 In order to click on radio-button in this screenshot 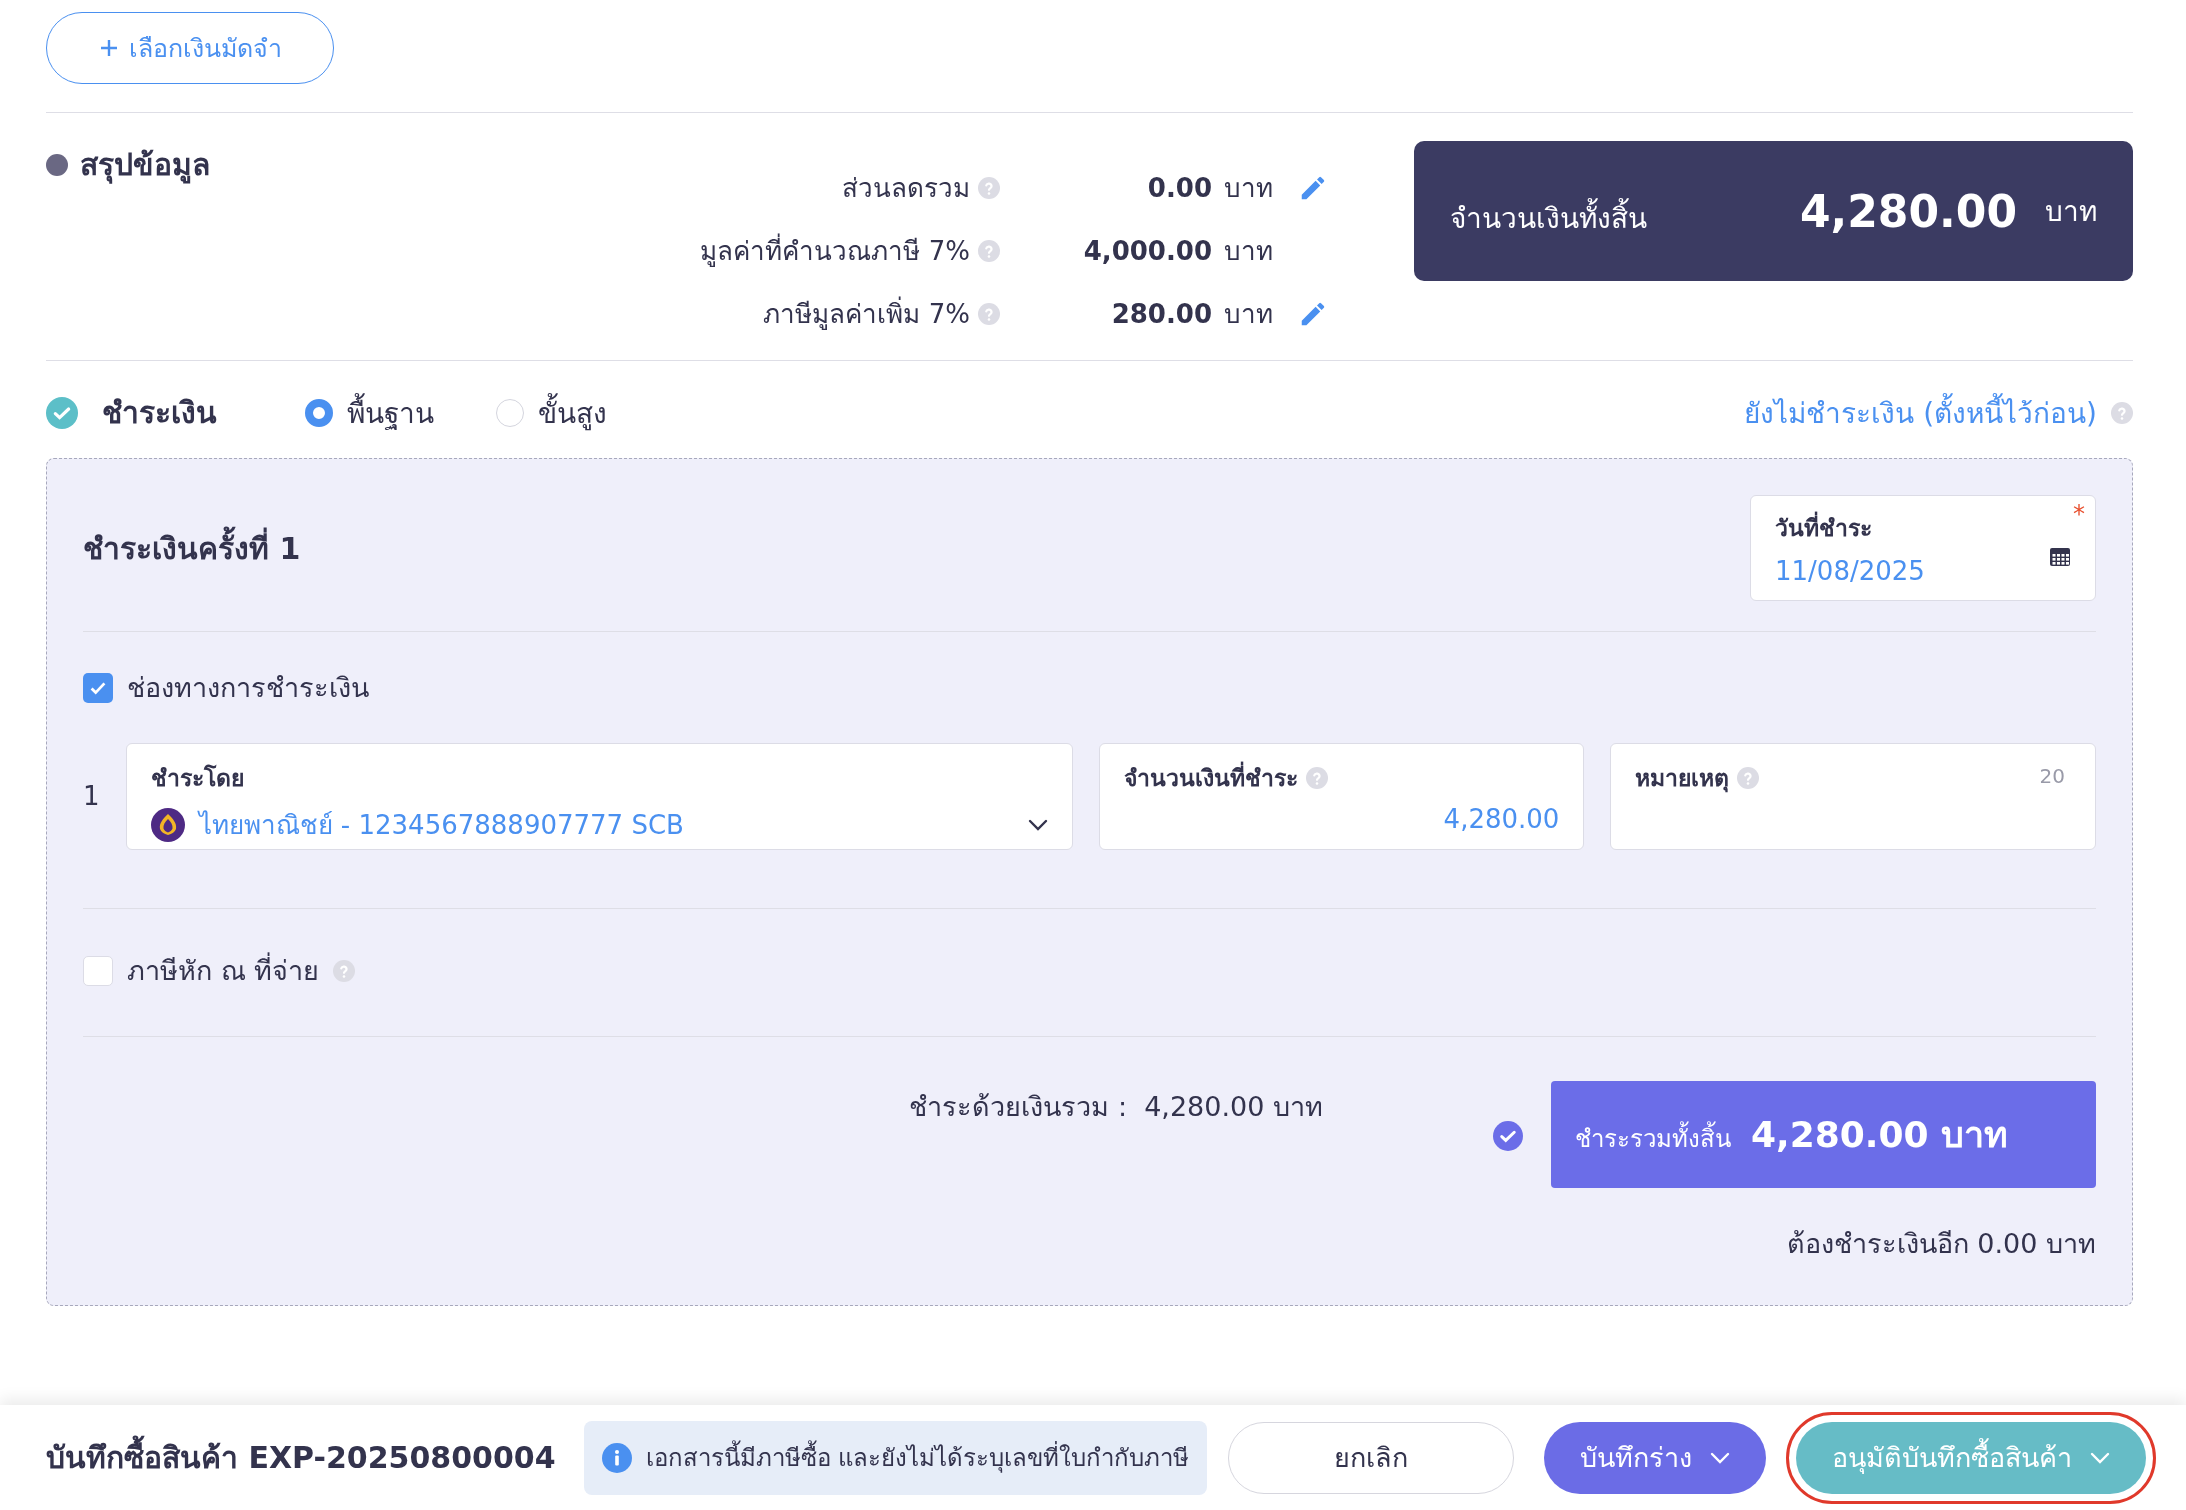, I will do `click(319, 412)`.